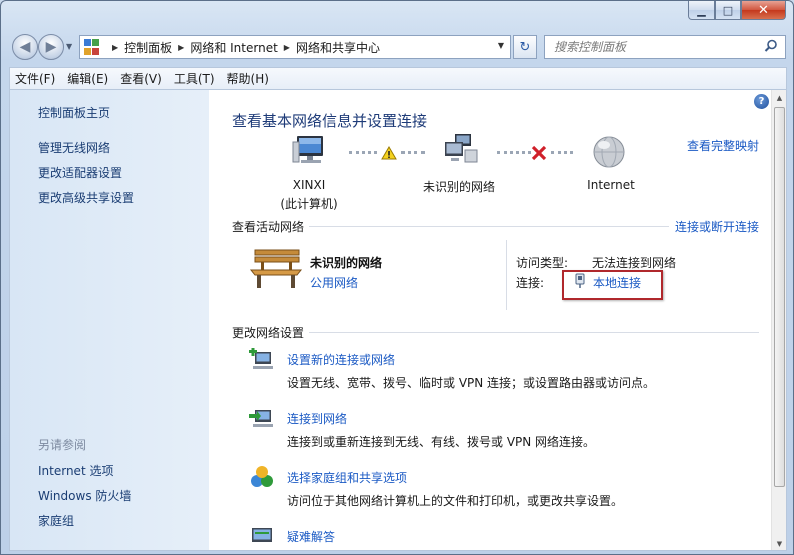 This screenshot has height=555, width=794. What do you see at coordinates (341, 359) in the screenshot?
I see `setup-new-connection-link: 设置新的连接或网络` at bounding box center [341, 359].